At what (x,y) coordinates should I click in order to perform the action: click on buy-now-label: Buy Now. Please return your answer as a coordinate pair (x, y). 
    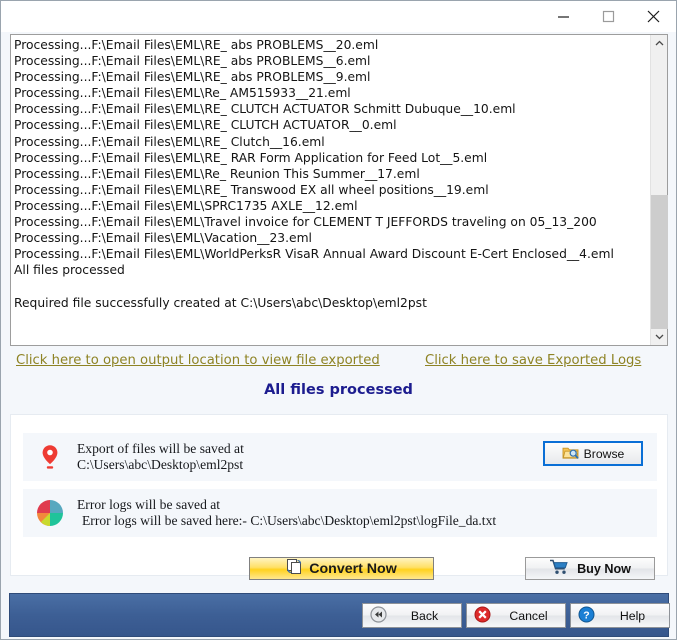
    Looking at the image, I should click on (604, 568).